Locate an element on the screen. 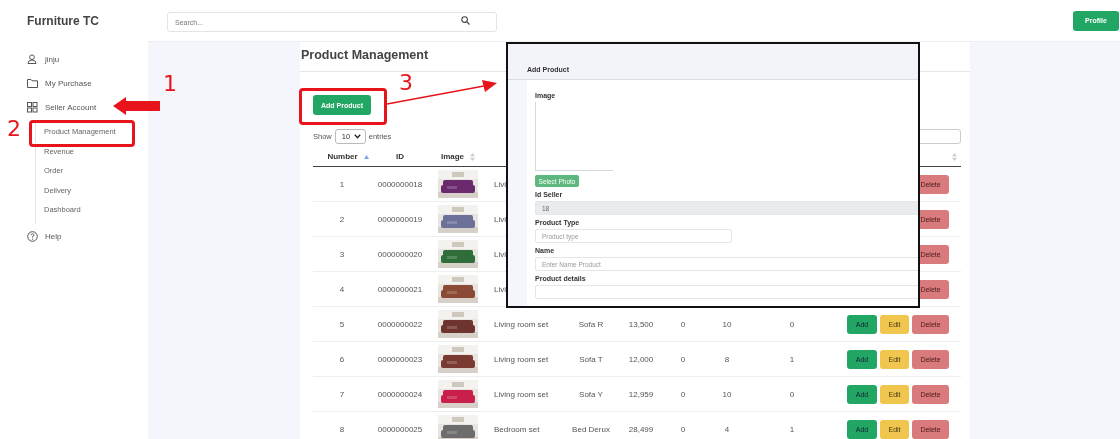 This screenshot has width=1120, height=439. product-id: 0000000019 is located at coordinates (400, 219).